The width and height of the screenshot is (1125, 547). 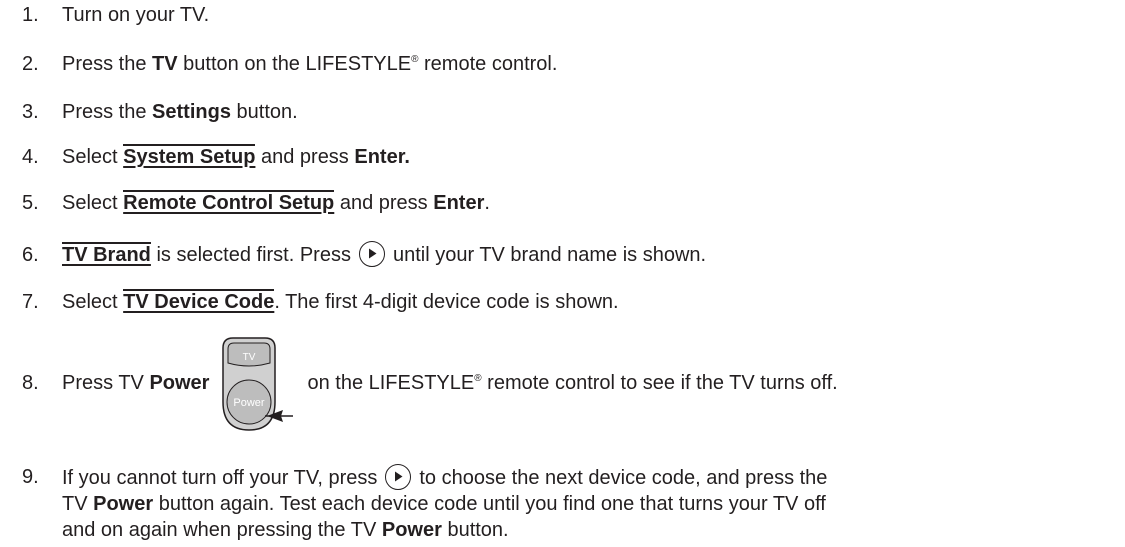 I want to click on remote-tv-power-buttons-icon: TV Power, so click(x=256, y=384).